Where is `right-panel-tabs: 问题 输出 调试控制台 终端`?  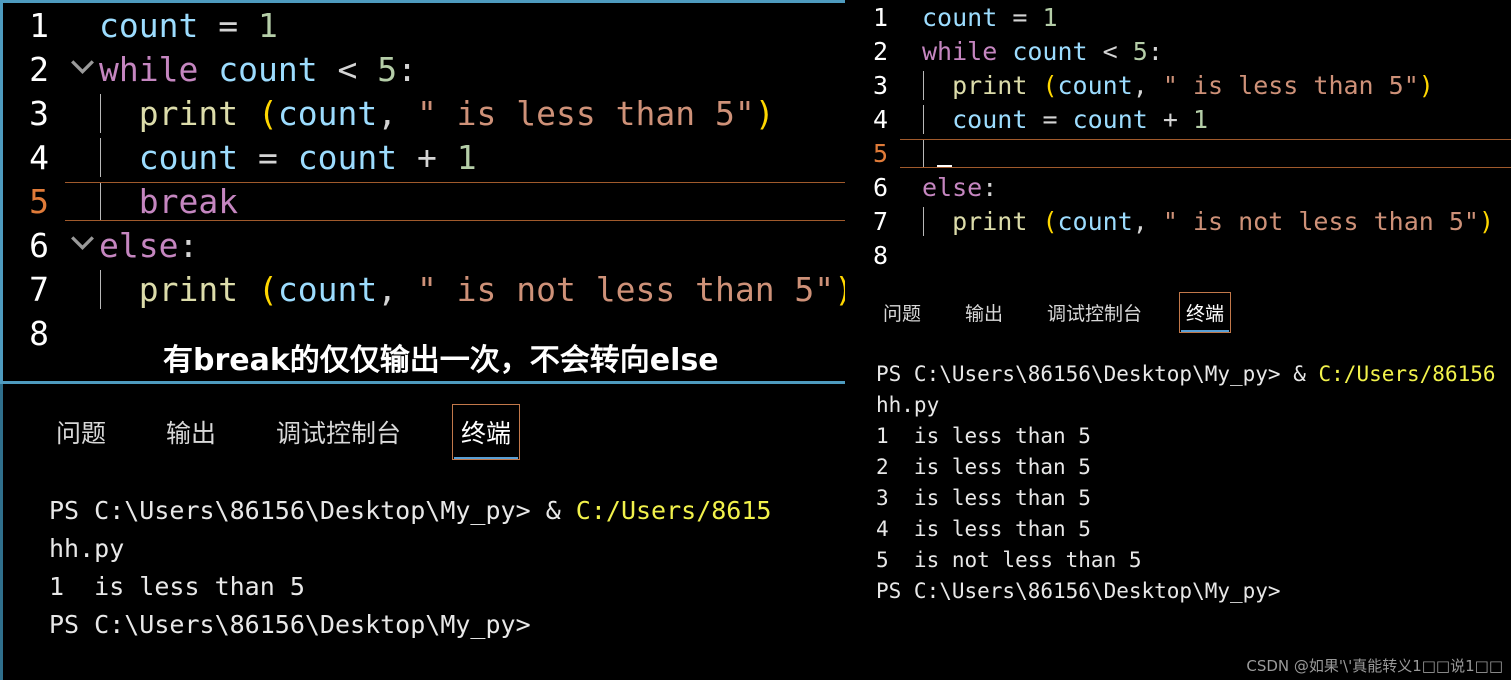
right-panel-tabs: 问题 输出 调试控制台 终端 is located at coordinates (1185, 308).